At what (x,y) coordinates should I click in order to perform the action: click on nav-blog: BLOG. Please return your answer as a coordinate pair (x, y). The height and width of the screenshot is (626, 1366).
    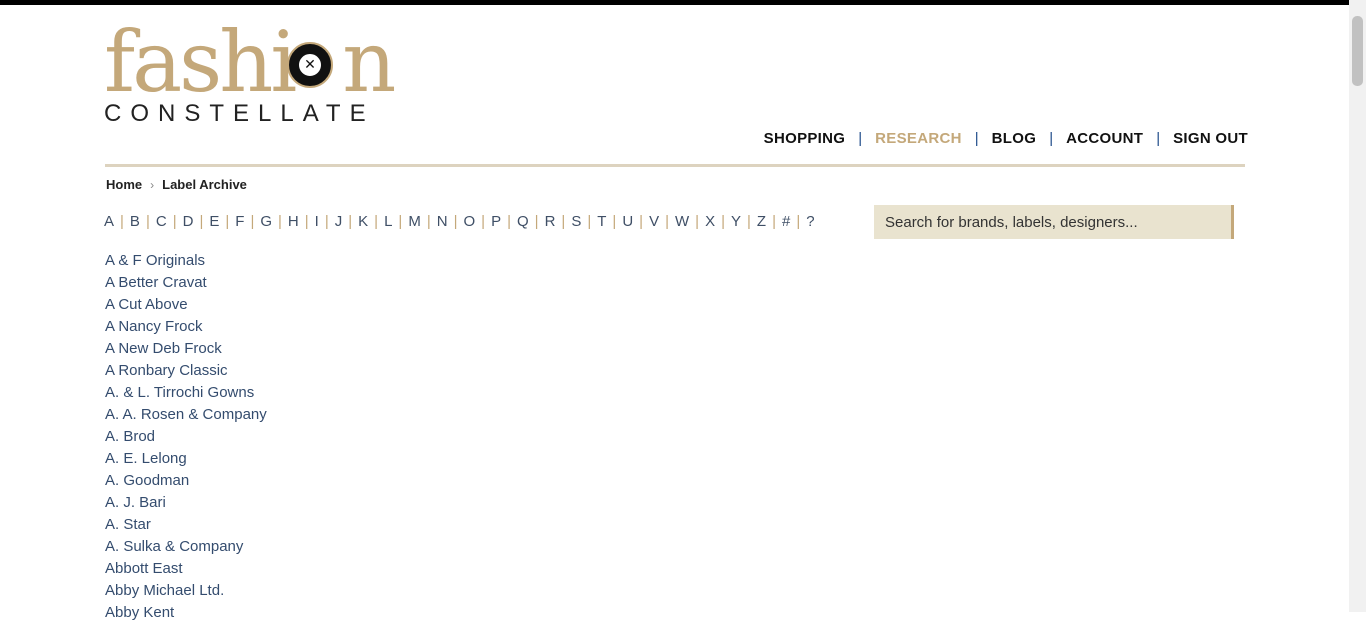
    Looking at the image, I should click on (1014, 138).